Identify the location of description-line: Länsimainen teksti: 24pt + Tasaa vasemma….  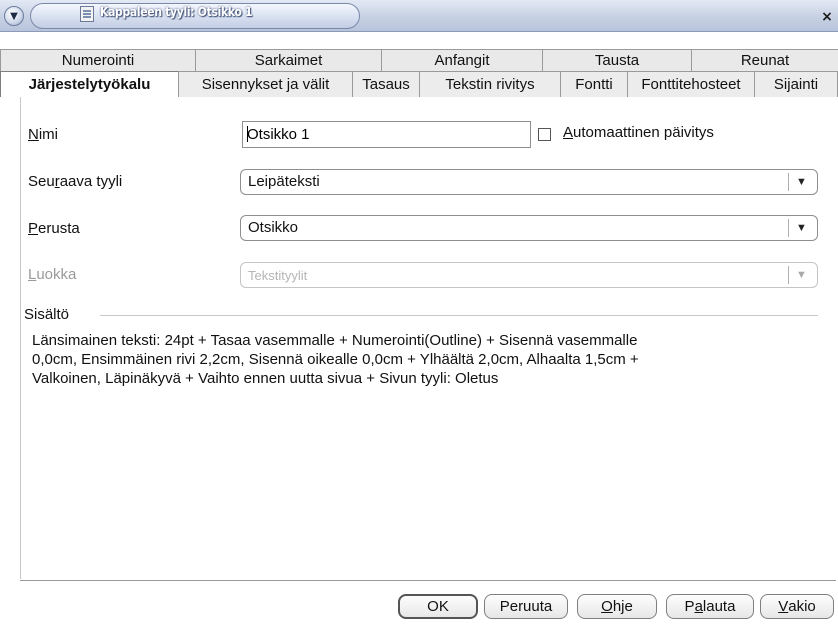
(335, 340).